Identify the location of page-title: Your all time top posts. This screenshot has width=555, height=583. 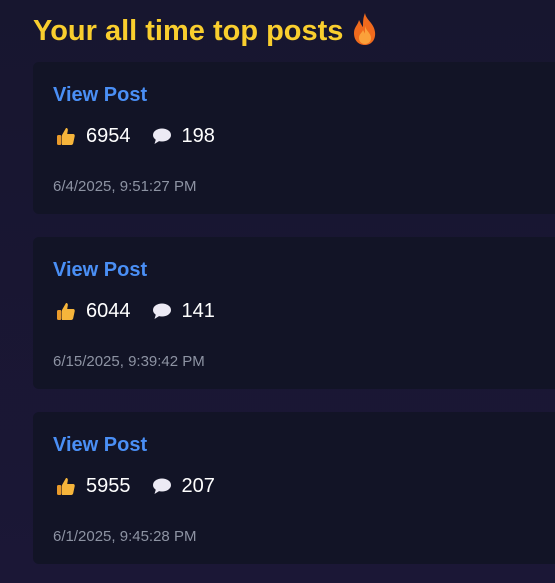
(206, 31).